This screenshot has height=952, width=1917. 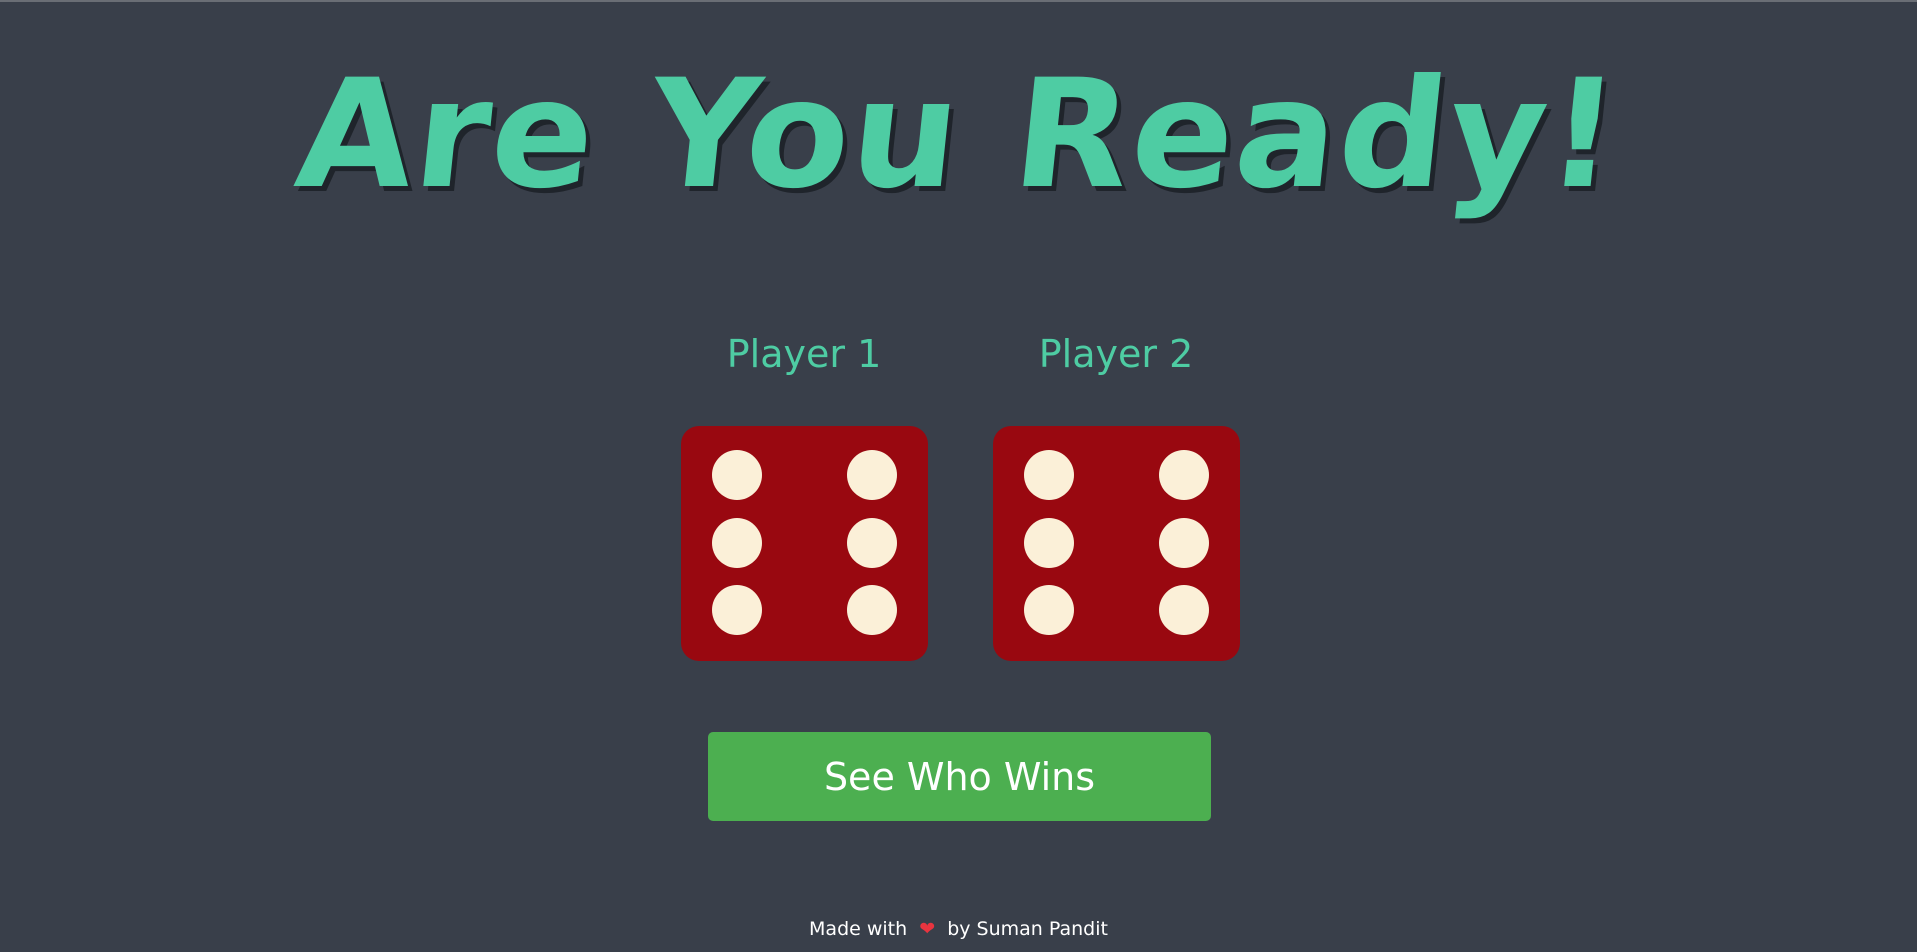 I want to click on player-2-die, so click(x=1116, y=543).